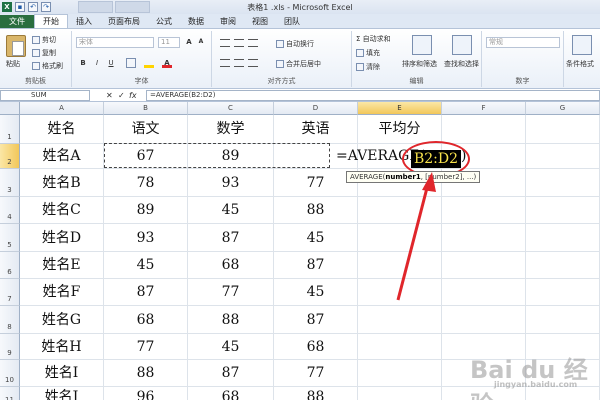 The width and height of the screenshot is (600, 400). Describe the element at coordinates (373, 95) in the screenshot. I see `formula-input: =AVERAGE(B2:D2)` at that location.